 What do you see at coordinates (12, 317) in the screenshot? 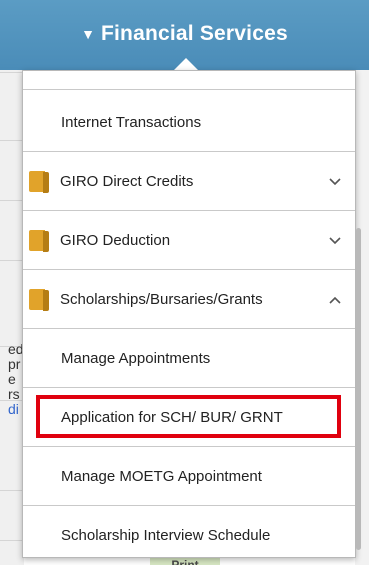
I see `background-page-left` at bounding box center [12, 317].